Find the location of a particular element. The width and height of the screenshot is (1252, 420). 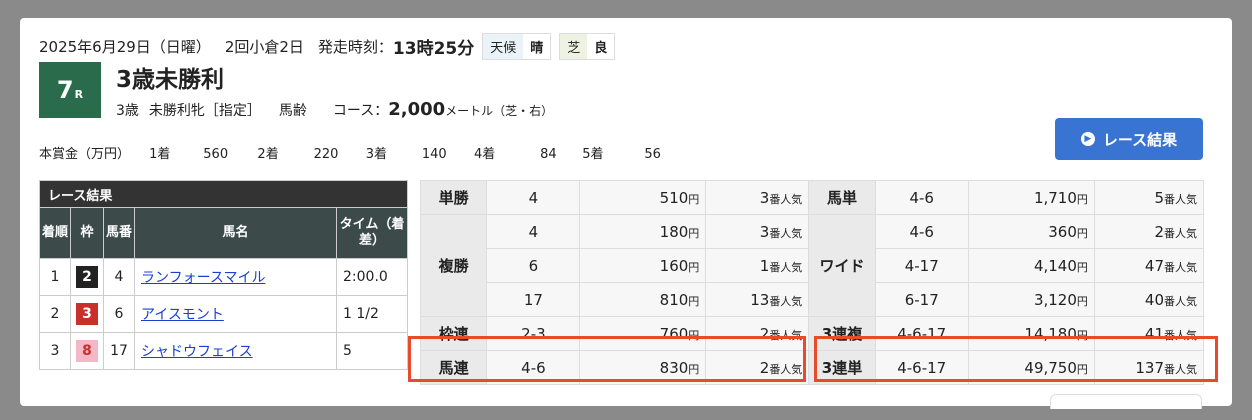

fukusho-combo: 4 is located at coordinates (533, 231).